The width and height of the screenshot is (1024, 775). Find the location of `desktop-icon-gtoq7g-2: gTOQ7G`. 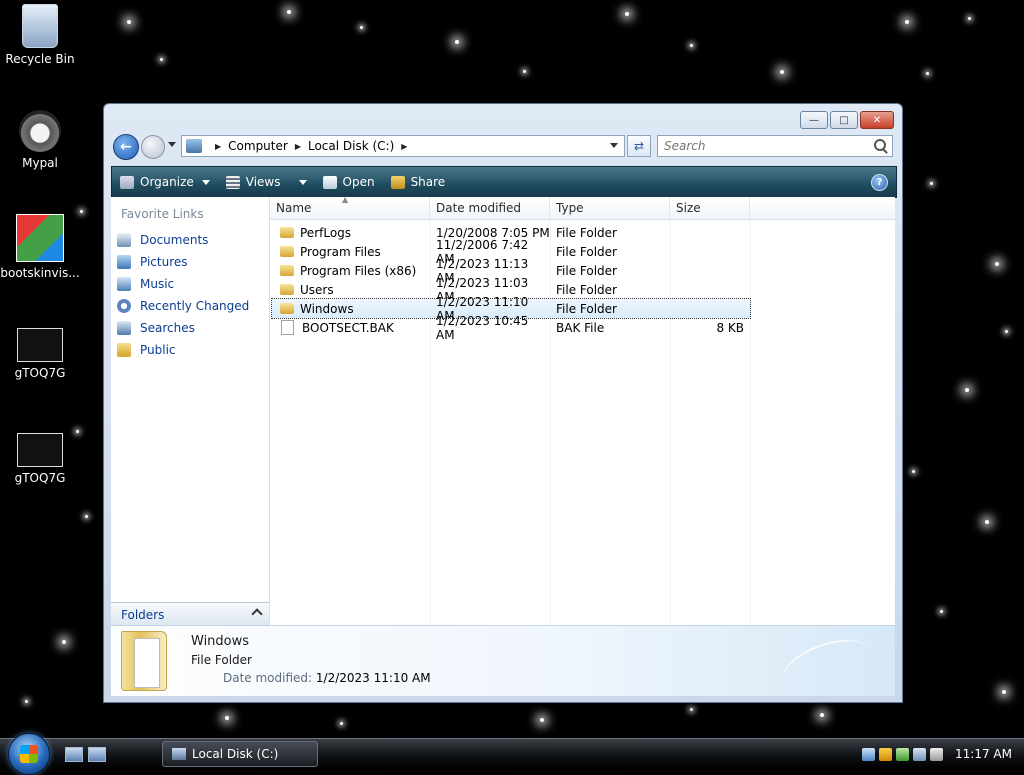

desktop-icon-gtoq7g-2: gTOQ7G is located at coordinates (40, 459).